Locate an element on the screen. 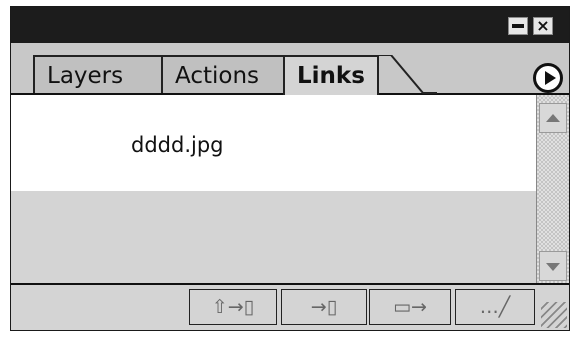 The height and width of the screenshot is (340, 573). update-link-button: ▭→ is located at coordinates (410, 307).